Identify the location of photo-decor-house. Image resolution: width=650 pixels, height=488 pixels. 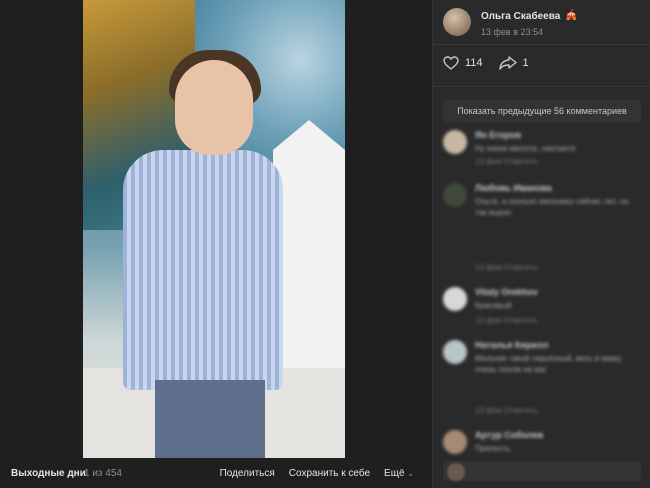
(309, 245).